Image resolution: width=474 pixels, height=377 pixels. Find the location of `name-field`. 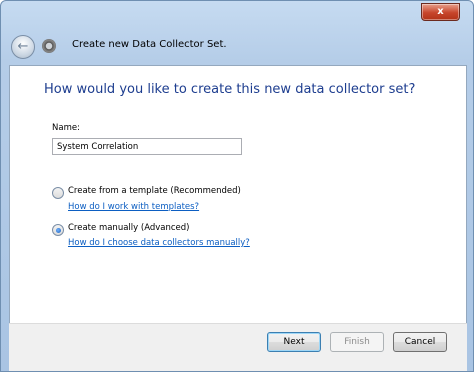

name-field is located at coordinates (147, 146).